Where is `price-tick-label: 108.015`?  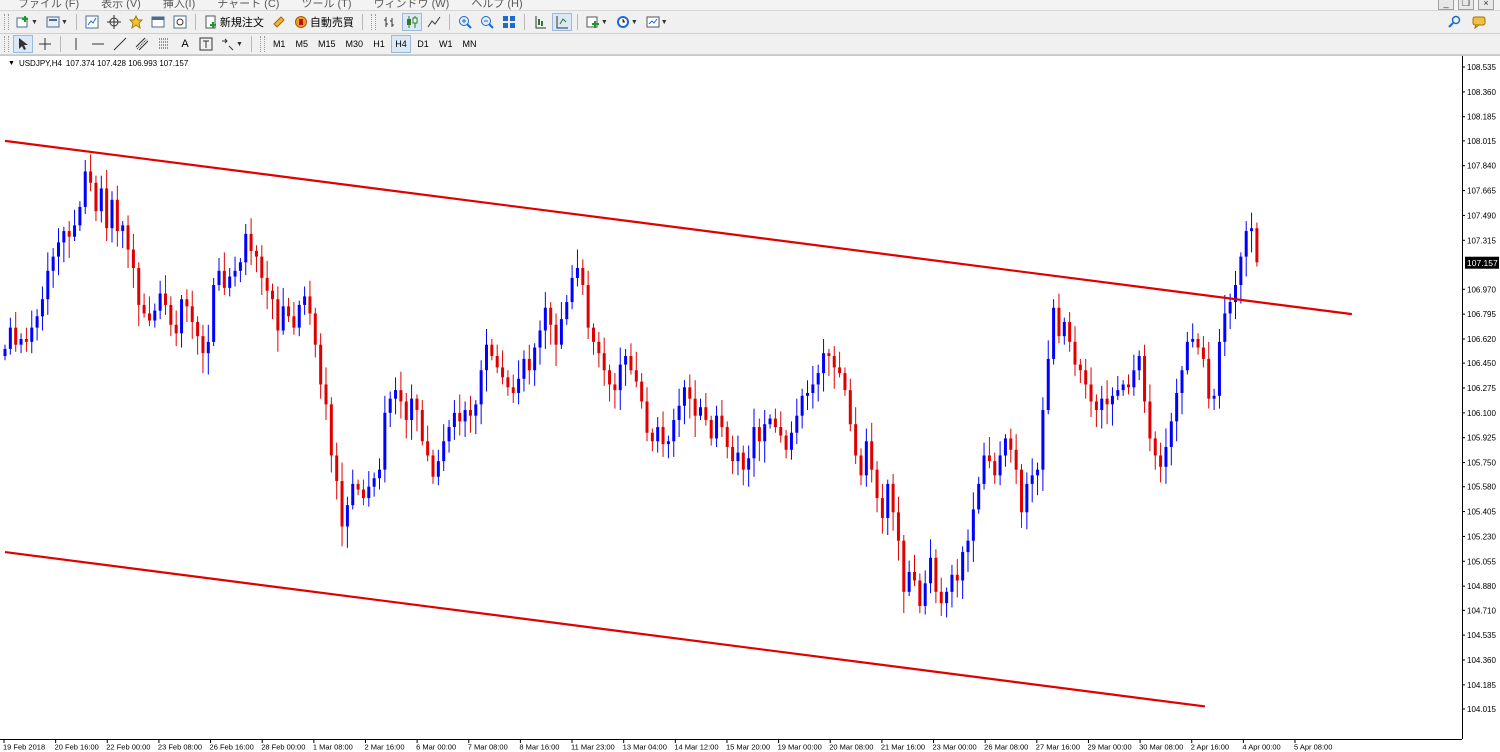
price-tick-label: 108.015 is located at coordinates (1481, 141).